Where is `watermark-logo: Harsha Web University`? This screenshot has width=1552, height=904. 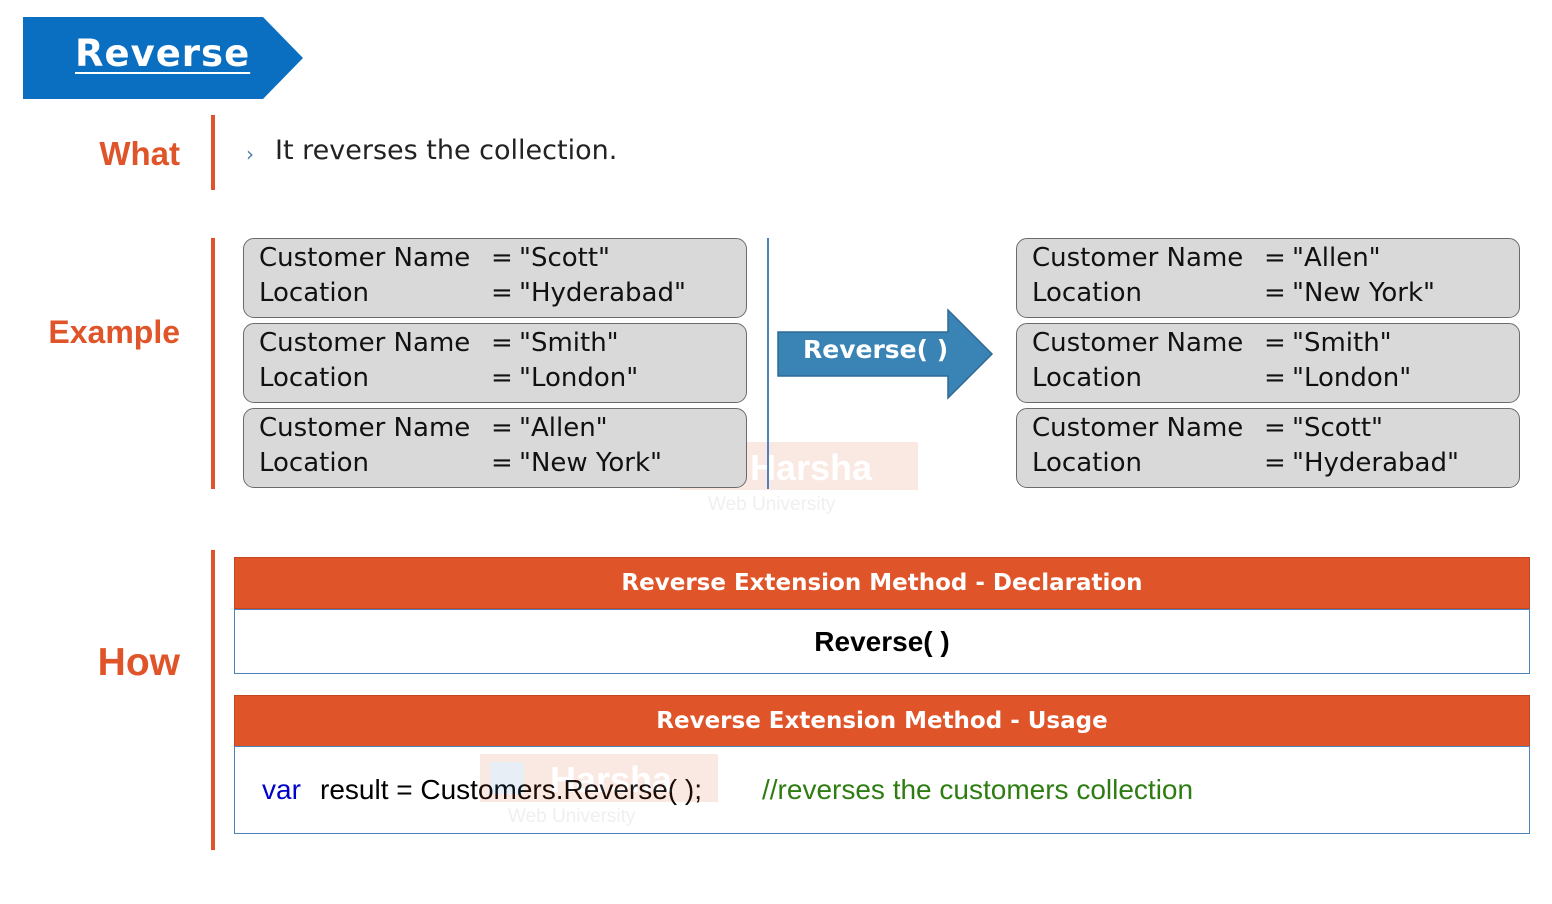 watermark-logo: Harsha Web University is located at coordinates (599, 790).